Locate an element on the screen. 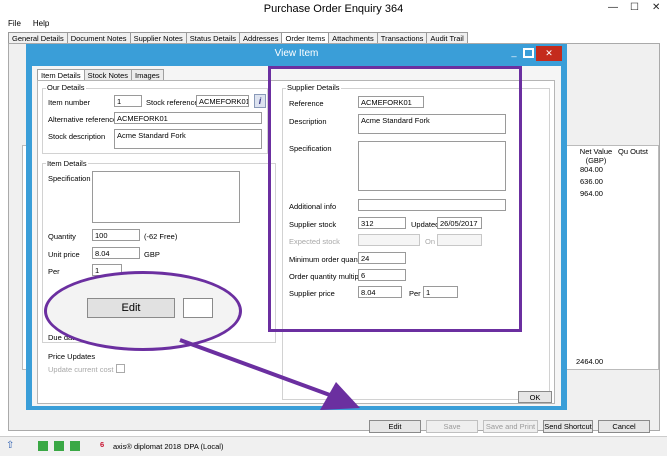 This screenshot has height=456, width=667. arrow-shaft is located at coordinates (259, 369).